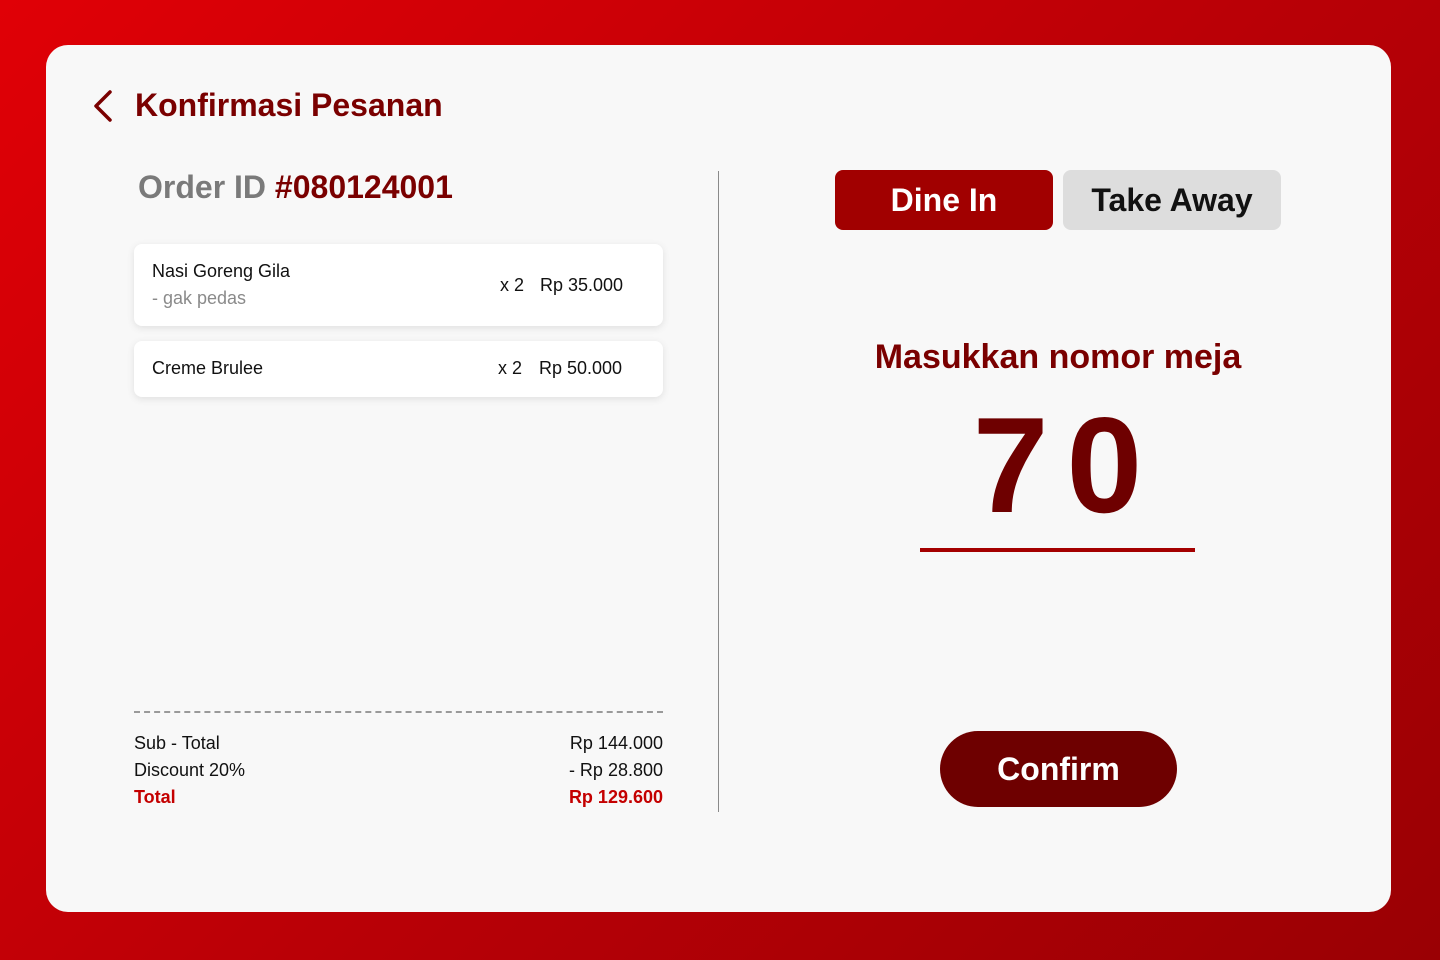 The image size is (1440, 960). I want to click on table-number-prompt: Masukkan nomor meja, so click(1058, 357).